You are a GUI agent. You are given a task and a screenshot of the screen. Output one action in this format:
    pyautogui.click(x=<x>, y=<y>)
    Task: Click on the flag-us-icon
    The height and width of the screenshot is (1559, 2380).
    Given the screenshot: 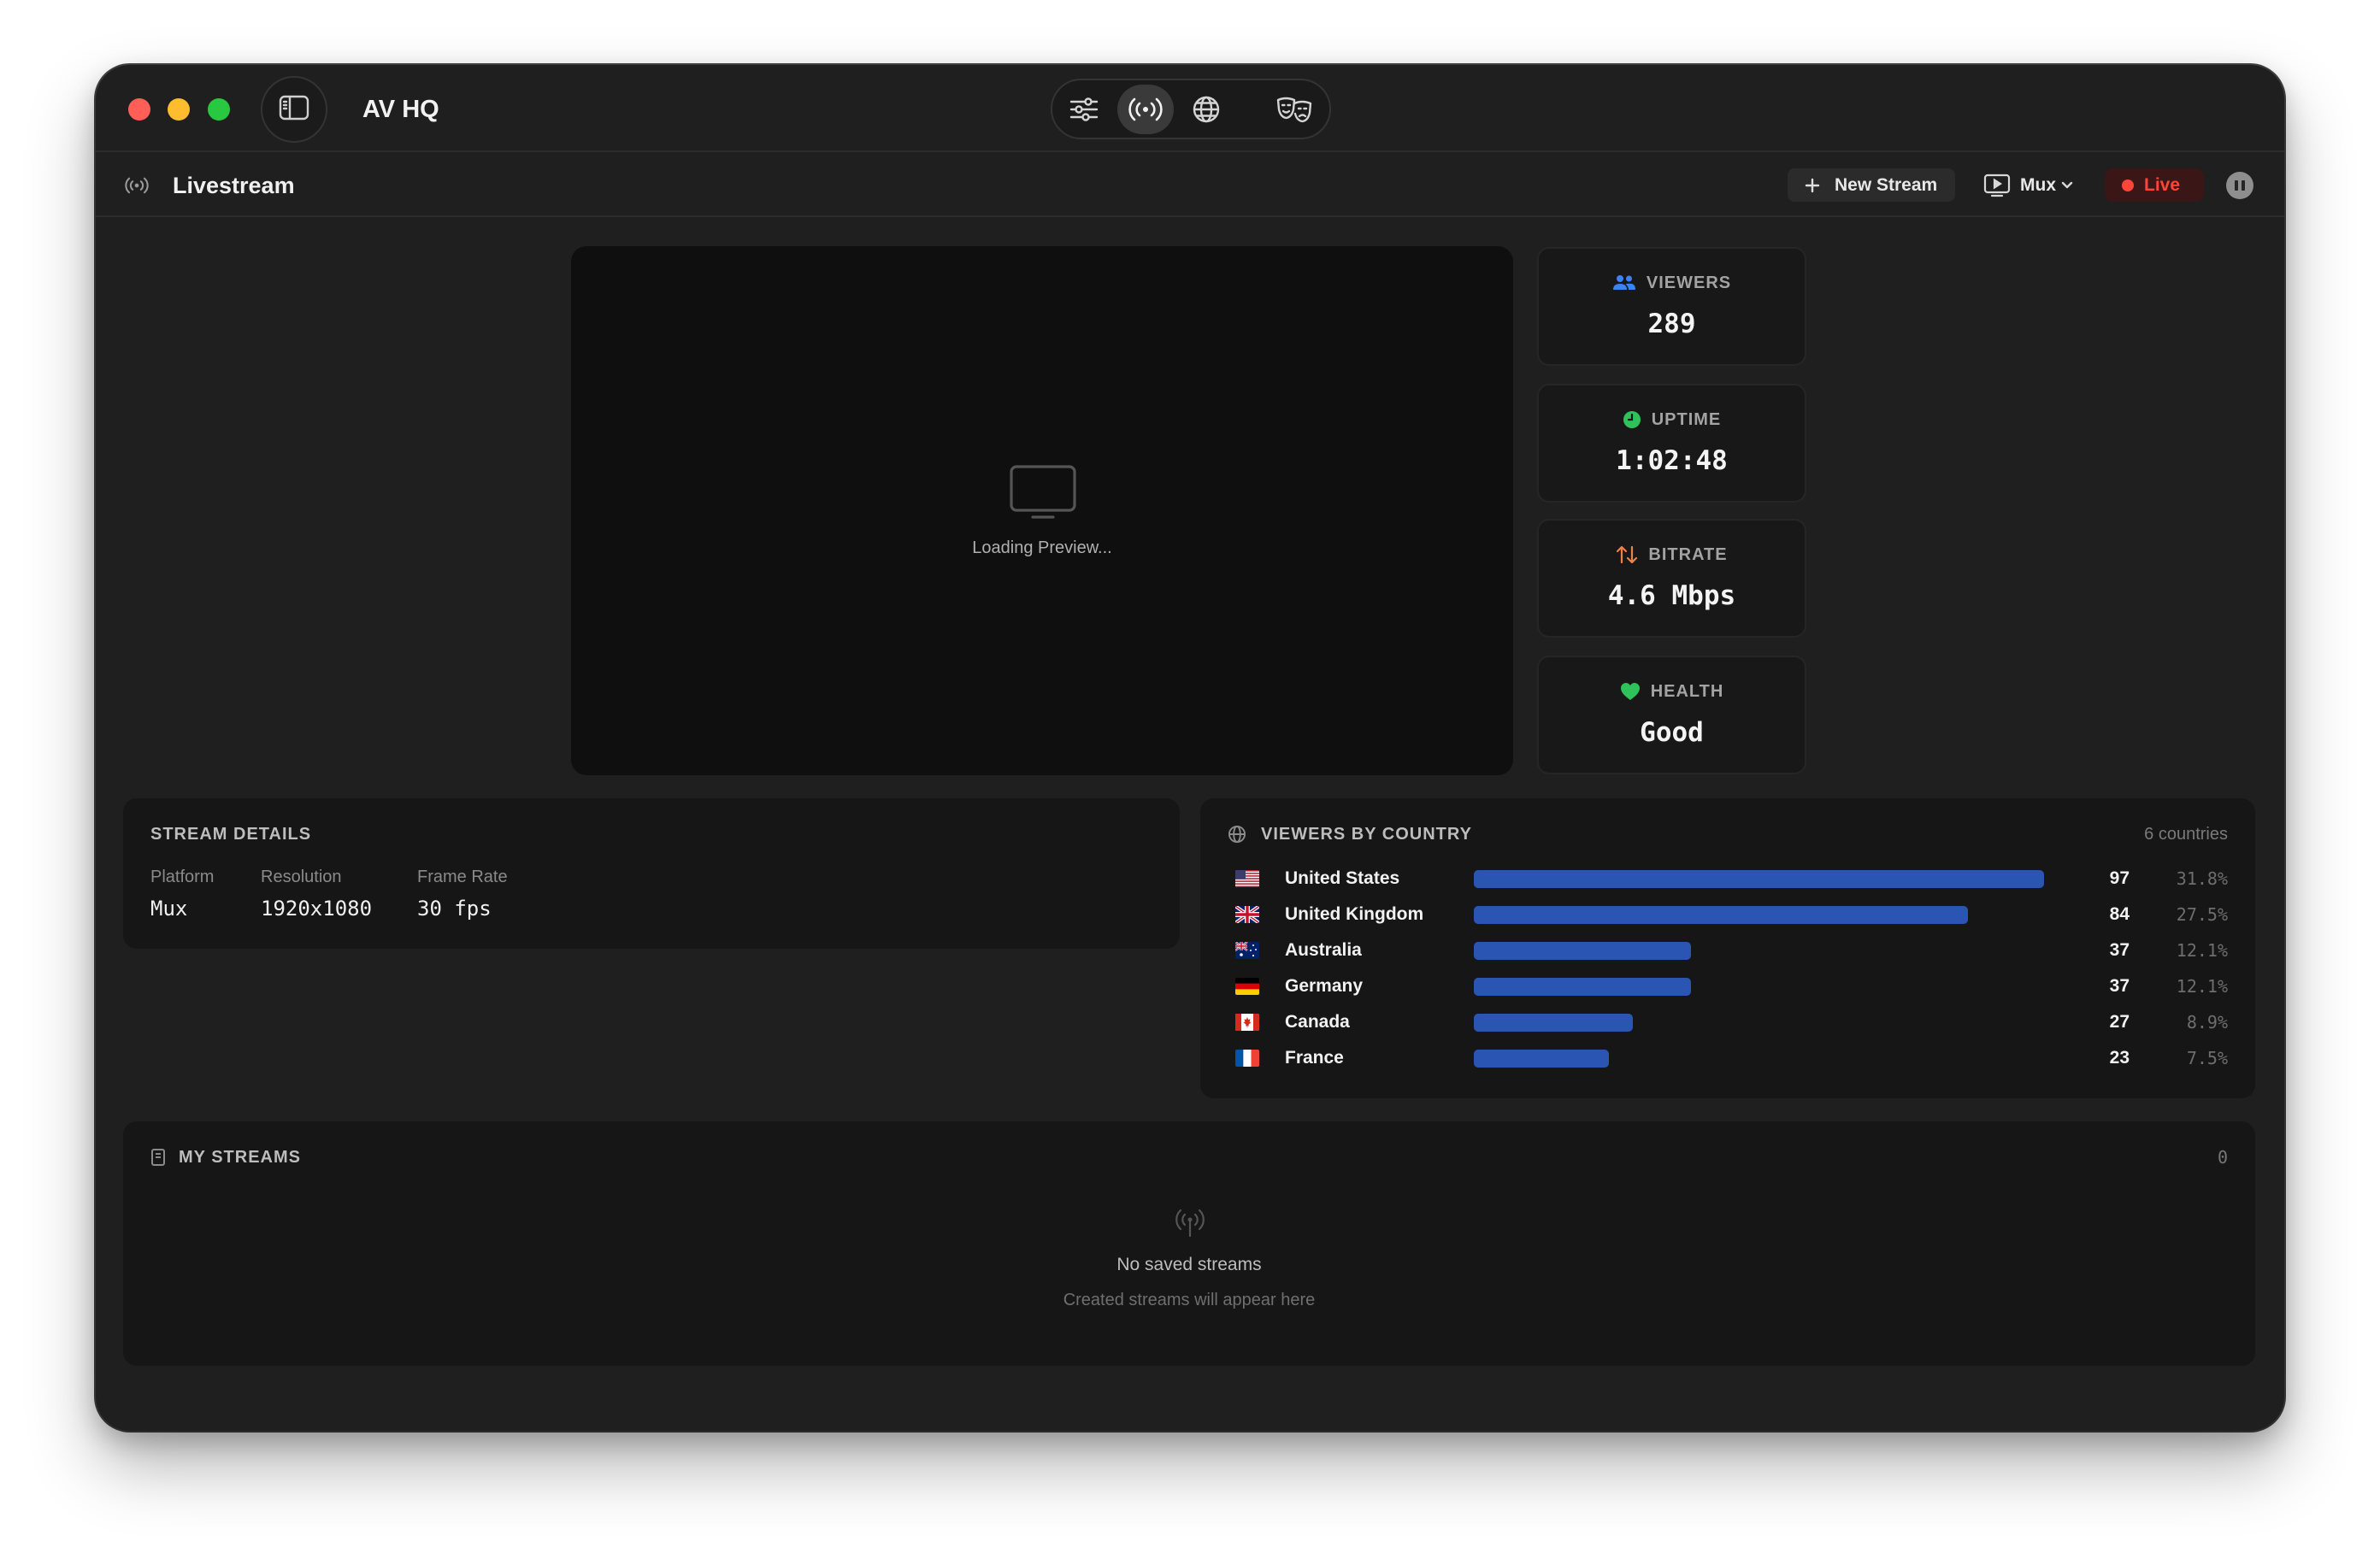 What is the action you would take?
    pyautogui.click(x=1247, y=879)
    